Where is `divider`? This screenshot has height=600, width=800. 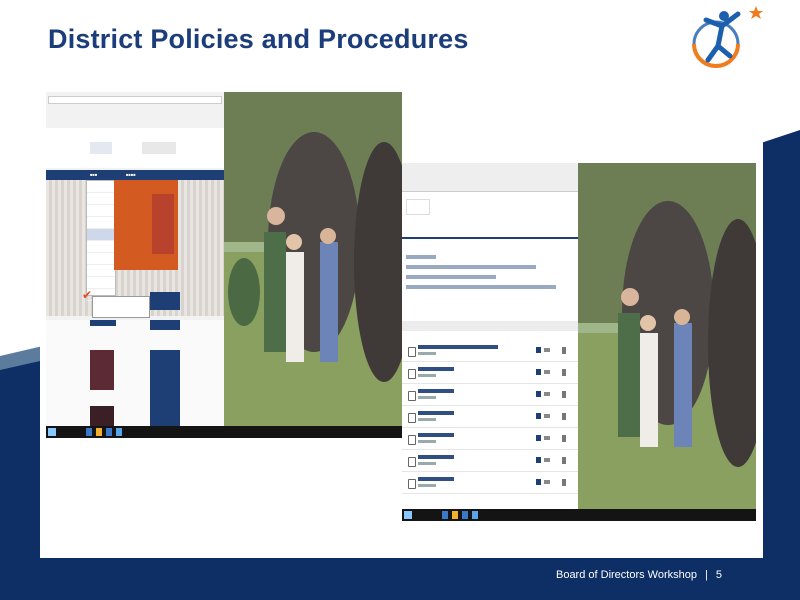
divider is located at coordinates (490, 238).